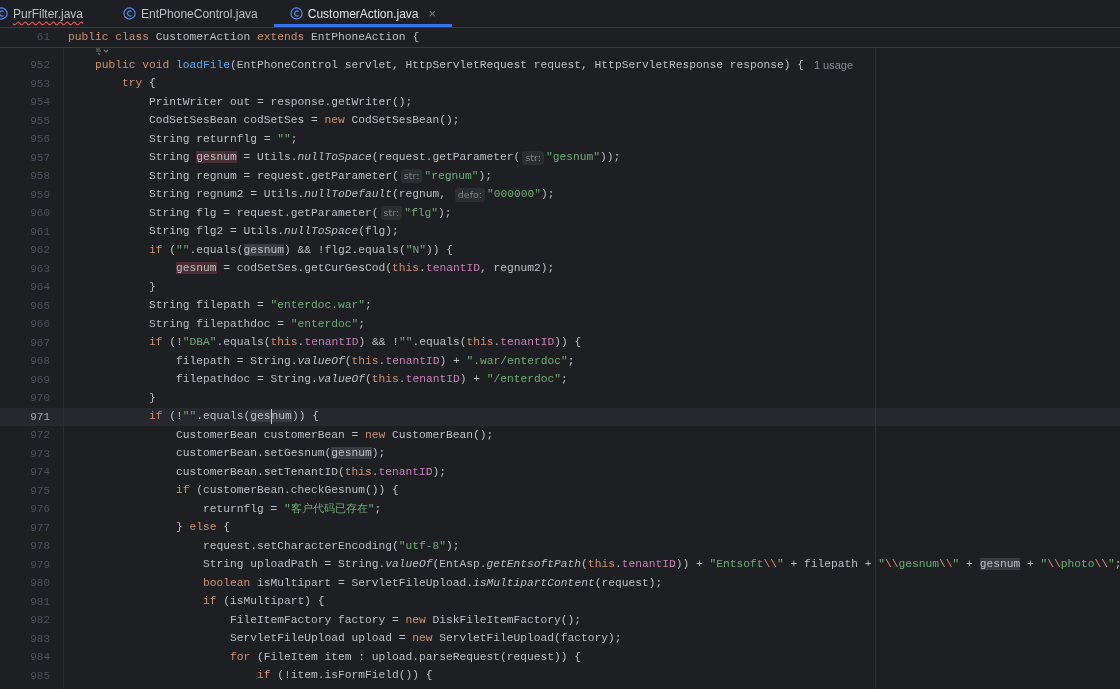 The width and height of the screenshot is (1120, 689). Describe the element at coordinates (405, 620) in the screenshot. I see `code-text: FileItemFactory factory = new DiskFileItemFactory();` at that location.